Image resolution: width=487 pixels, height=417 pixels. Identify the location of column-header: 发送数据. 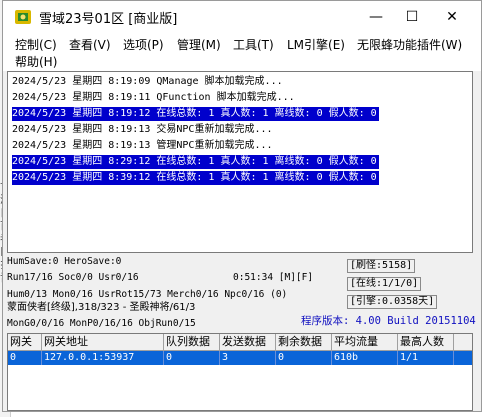
(248, 342).